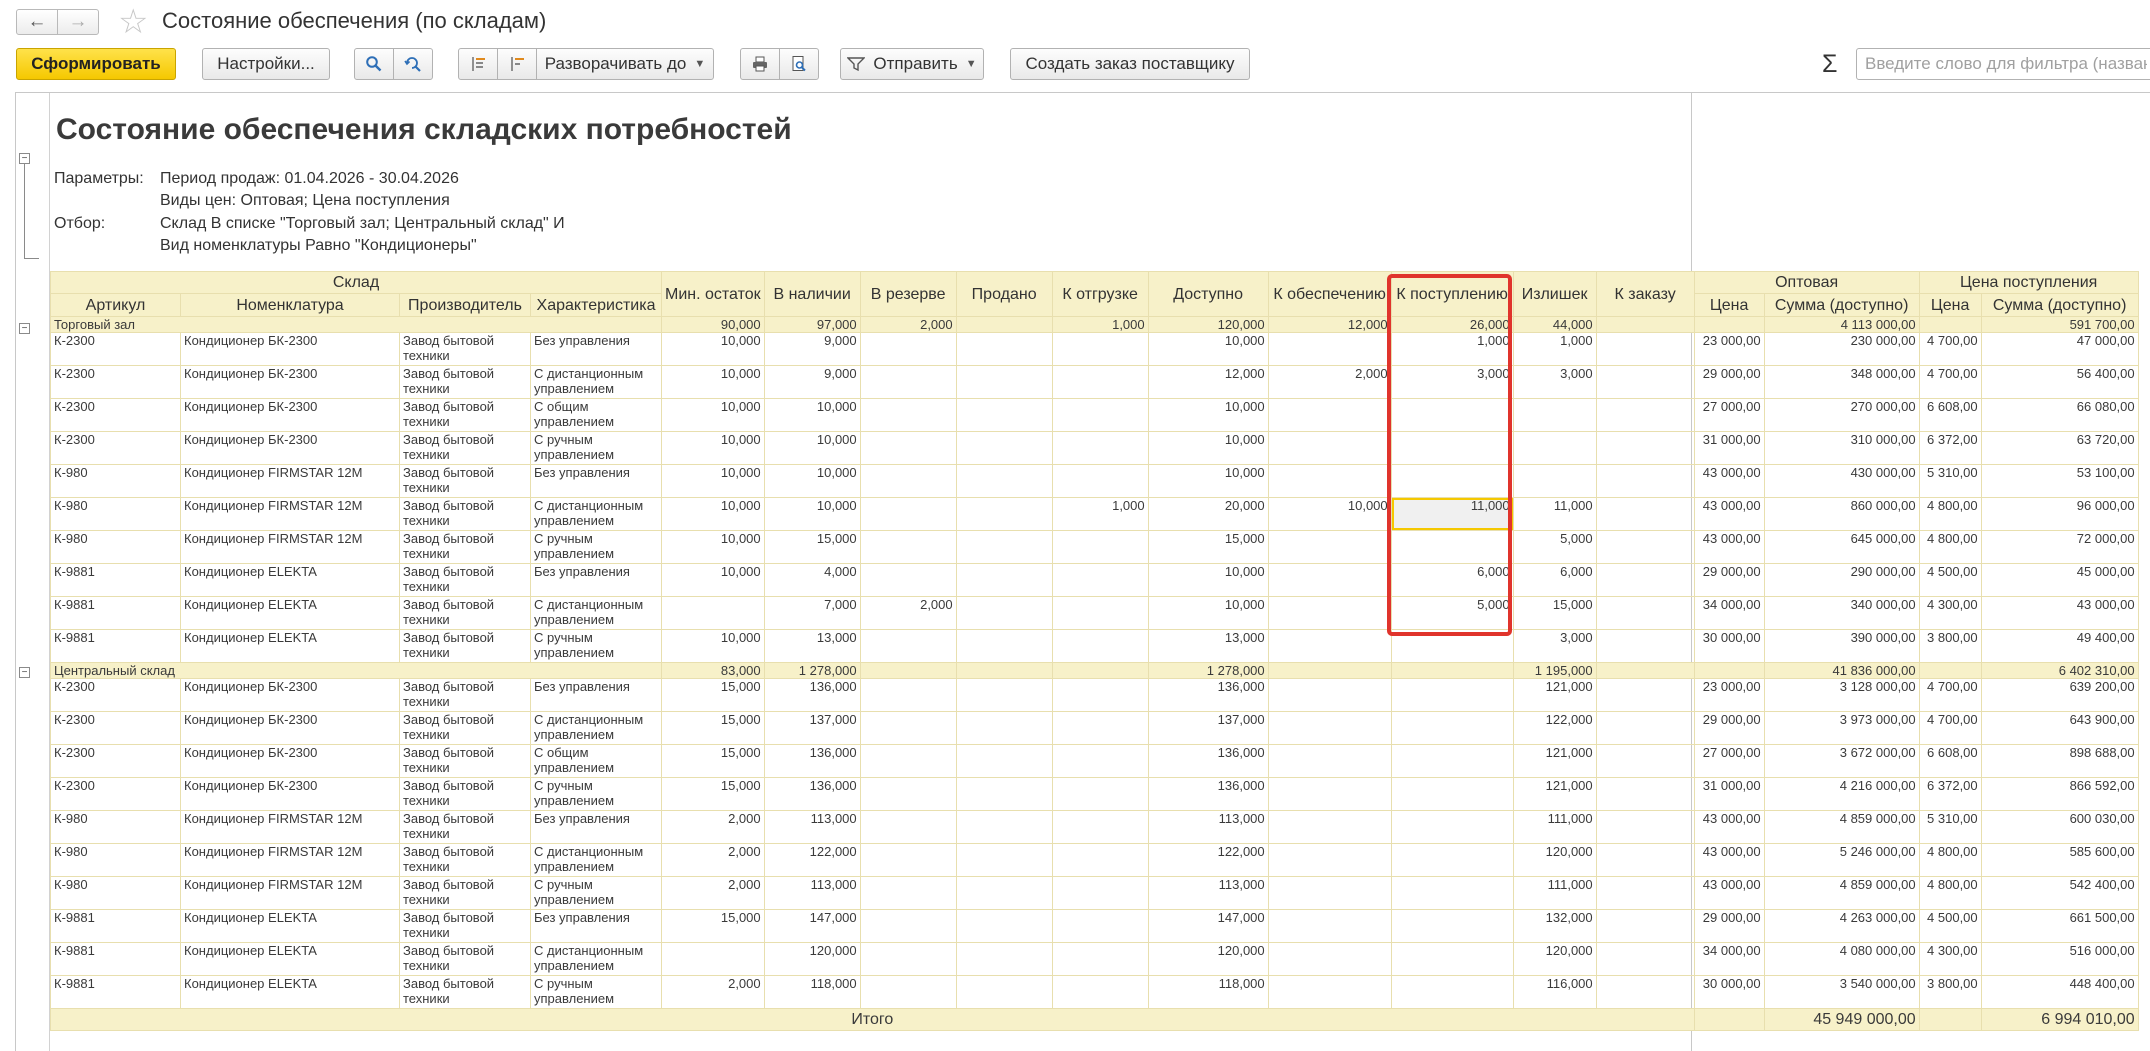  Describe the element at coordinates (596, 415) in the screenshot. I see `characteristic-cell: С общим управлением` at that location.